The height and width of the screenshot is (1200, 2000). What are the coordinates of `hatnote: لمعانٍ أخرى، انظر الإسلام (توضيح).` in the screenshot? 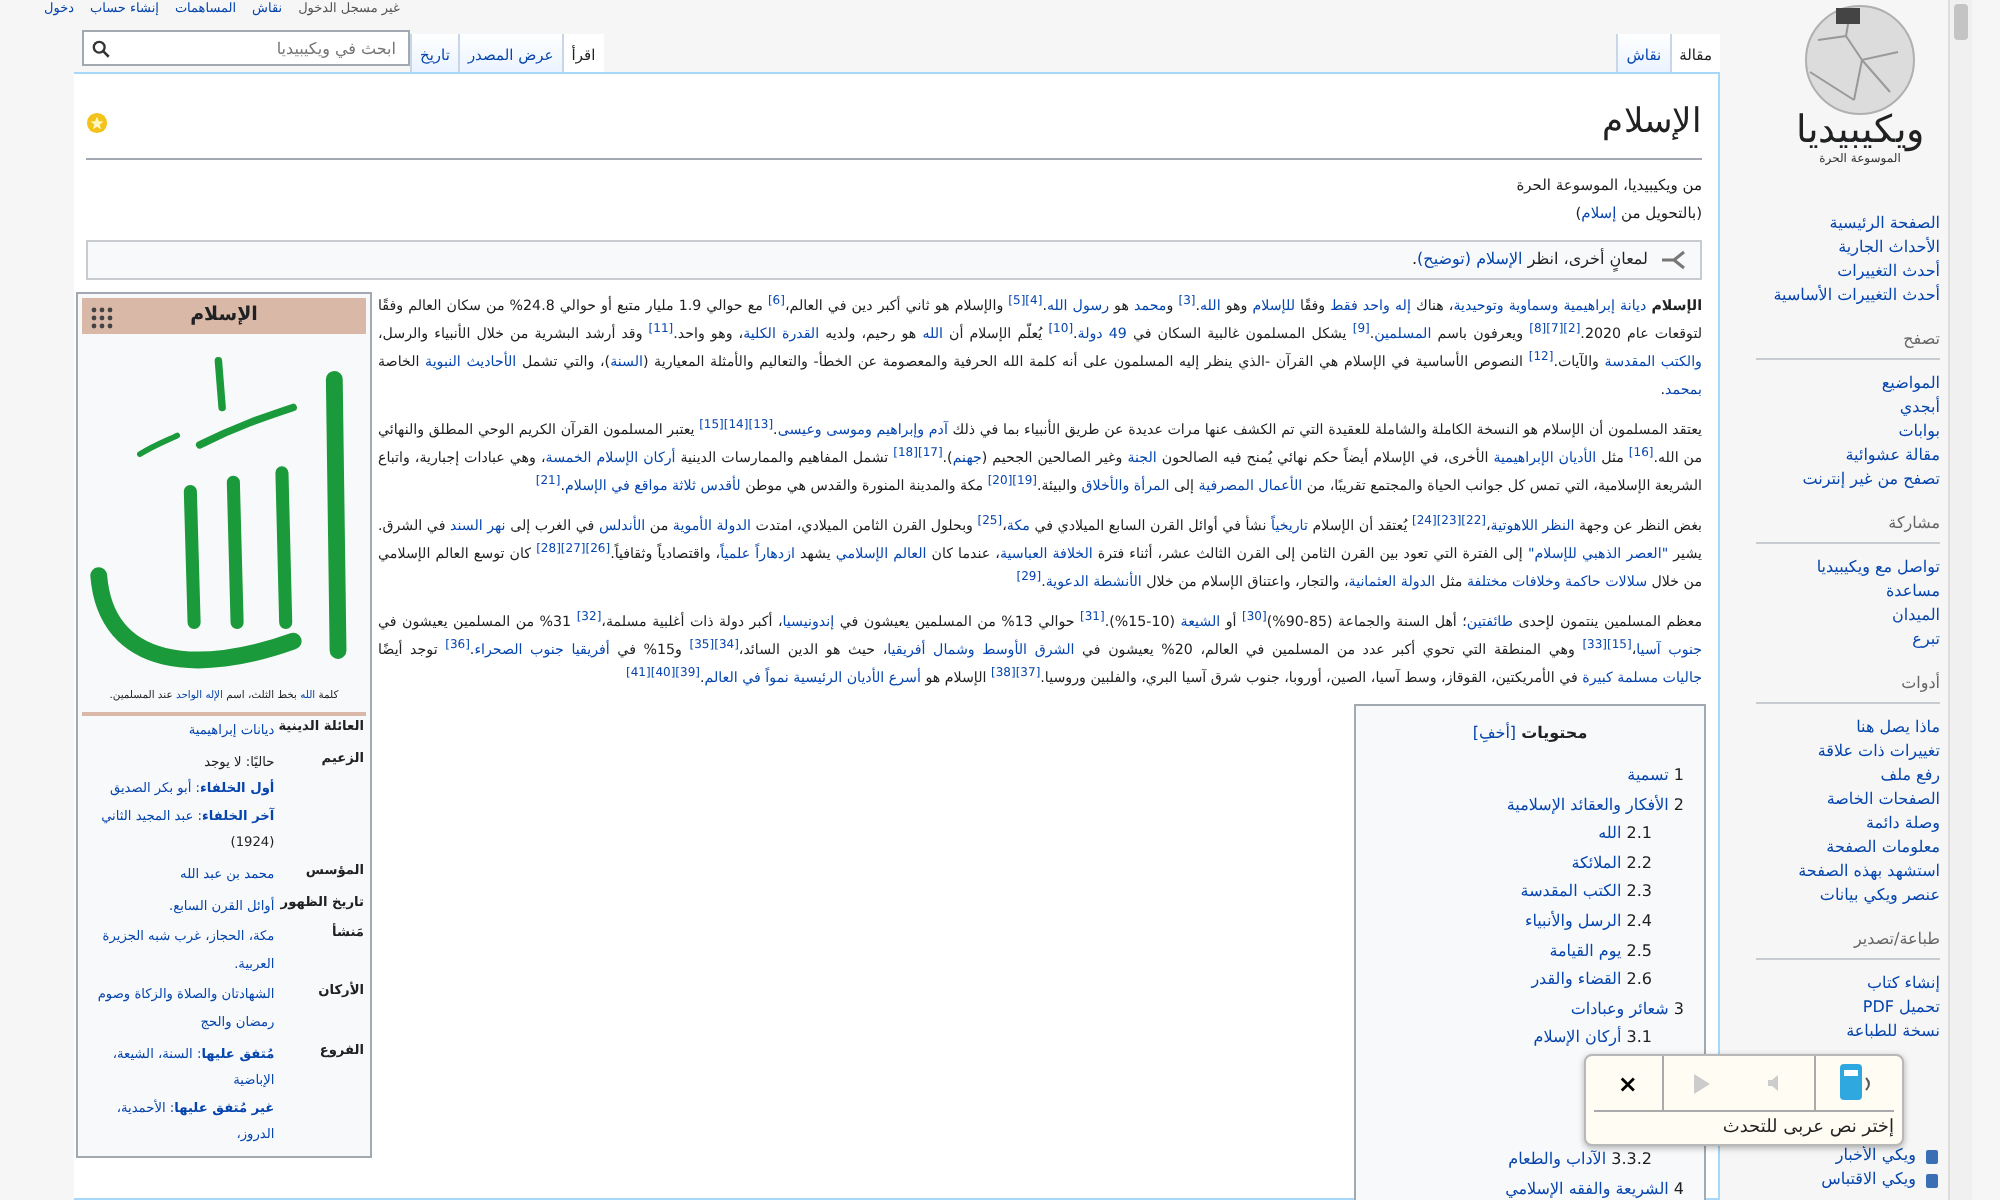 It's located at (1530, 260).